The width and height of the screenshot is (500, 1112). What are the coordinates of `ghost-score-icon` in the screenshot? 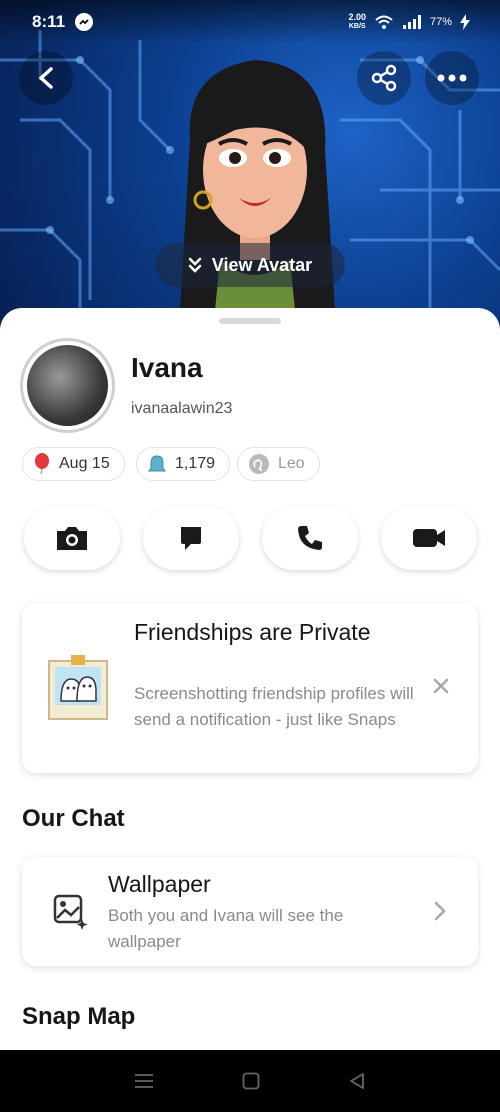 It's located at (157, 463).